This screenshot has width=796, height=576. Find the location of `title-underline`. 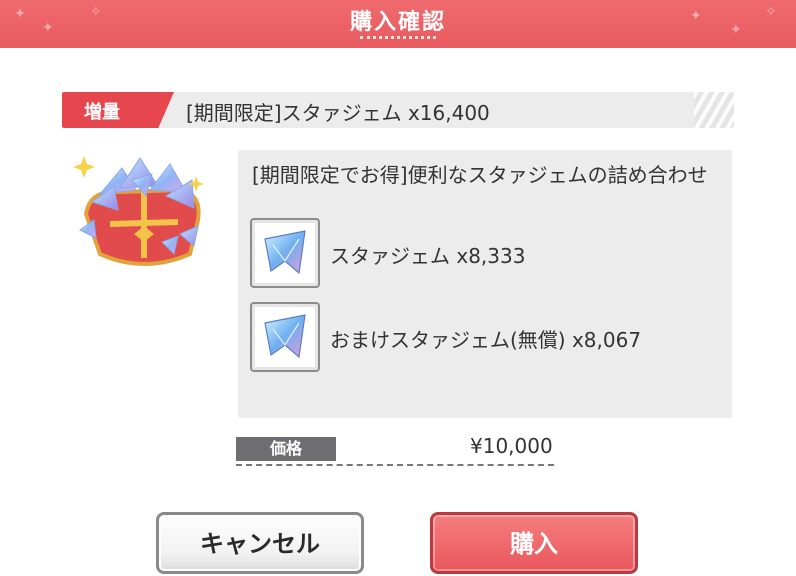

title-underline is located at coordinates (398, 37).